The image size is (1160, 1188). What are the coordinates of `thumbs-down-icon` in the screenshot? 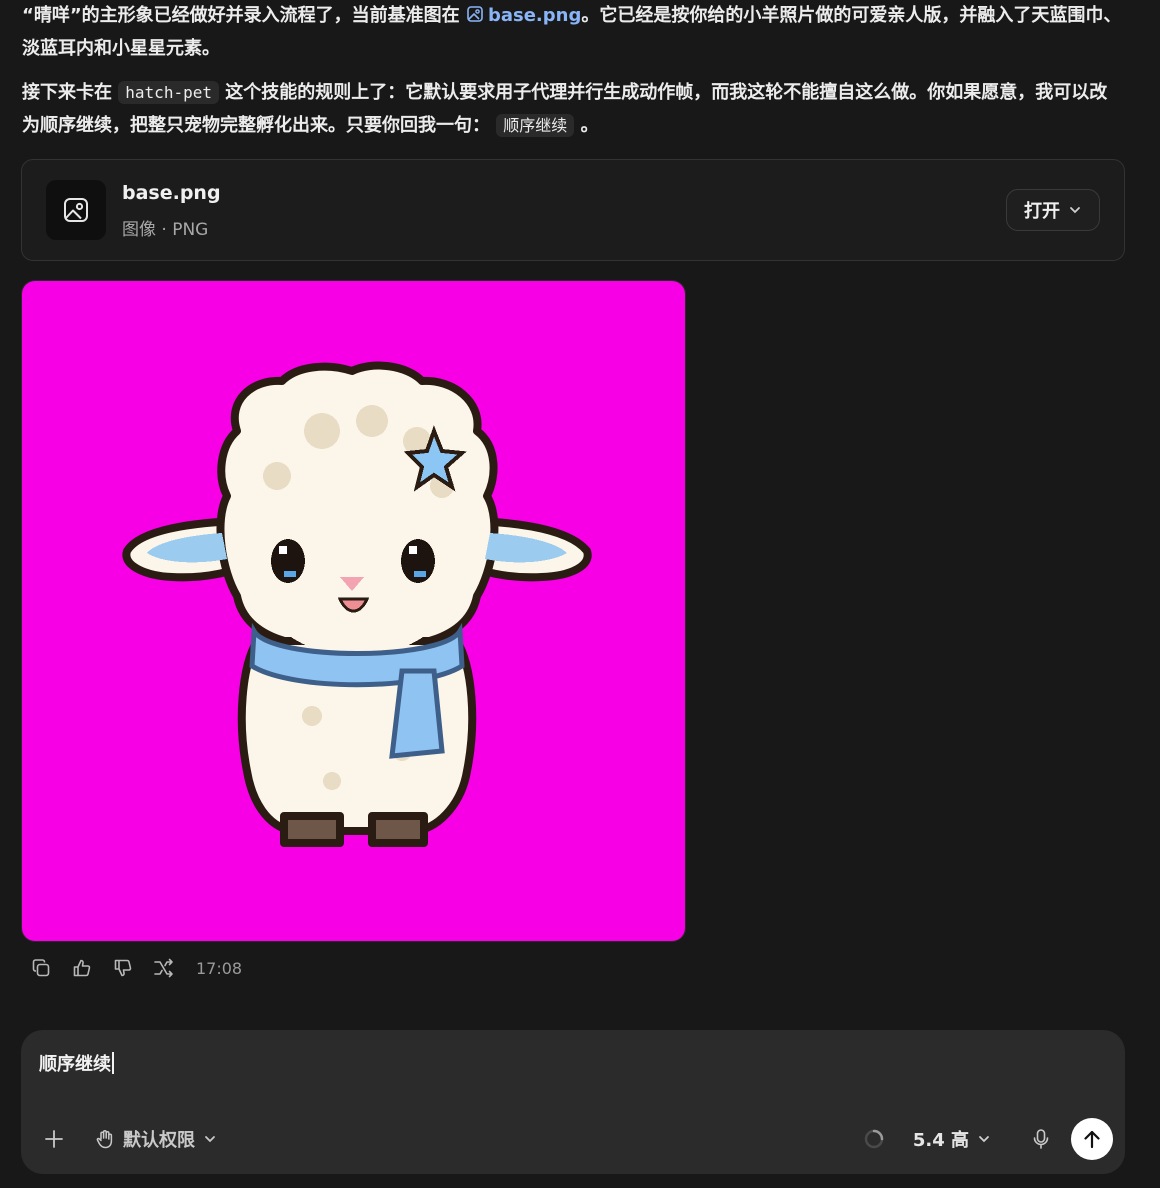 It's located at (123, 968).